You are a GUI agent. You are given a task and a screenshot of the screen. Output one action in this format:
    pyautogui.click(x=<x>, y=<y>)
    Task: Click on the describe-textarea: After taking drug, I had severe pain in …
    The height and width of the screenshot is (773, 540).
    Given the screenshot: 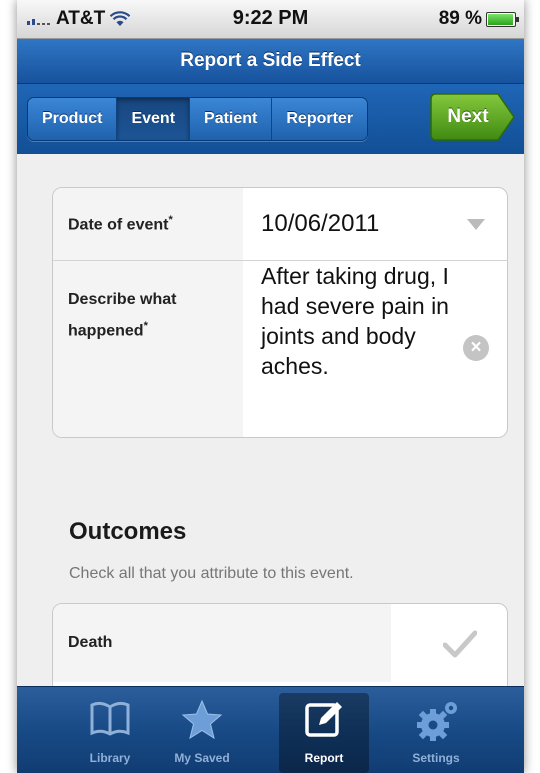 What is the action you would take?
    pyautogui.click(x=356, y=321)
    